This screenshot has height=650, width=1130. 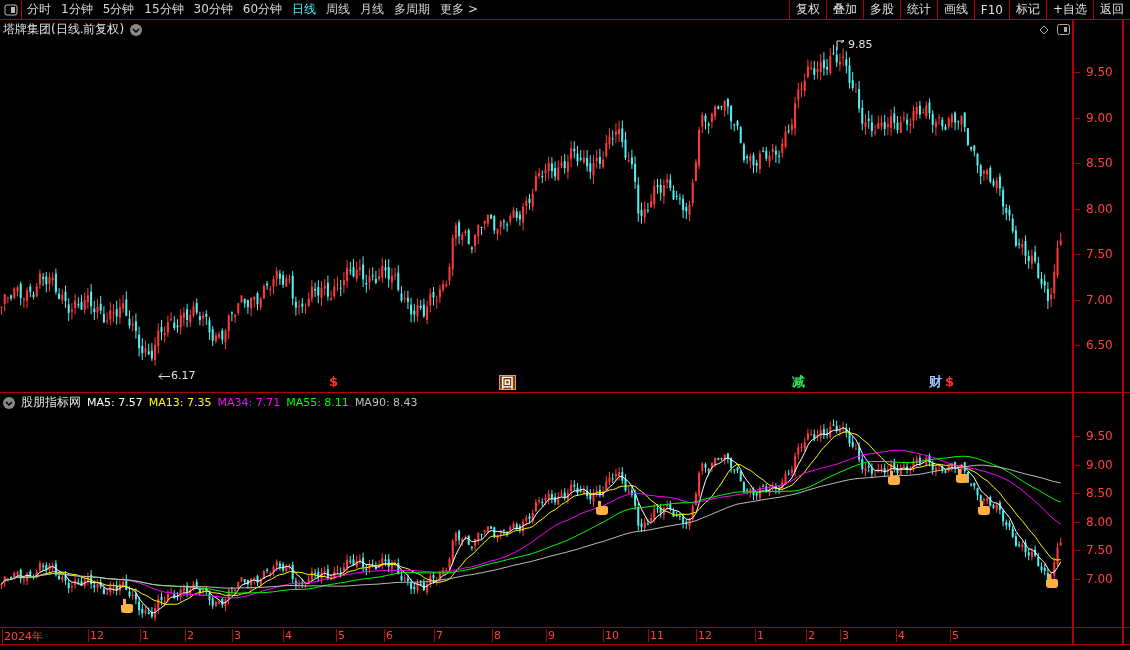 I want to click on event-marker: 减, so click(x=798, y=381).